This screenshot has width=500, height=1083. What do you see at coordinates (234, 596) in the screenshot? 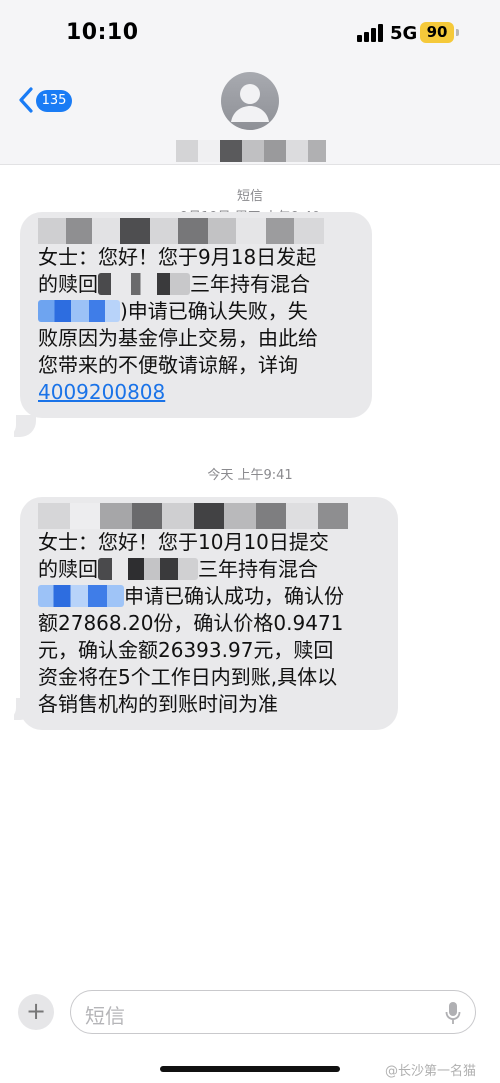
I see `message-2-line-3b: 申请已确认成功，确认份` at bounding box center [234, 596].